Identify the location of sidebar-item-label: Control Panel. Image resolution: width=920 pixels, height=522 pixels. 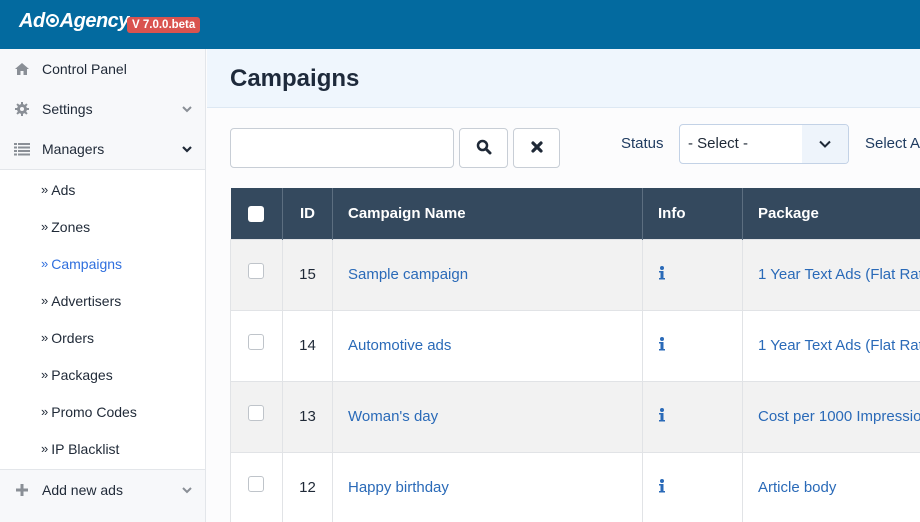
(84, 69).